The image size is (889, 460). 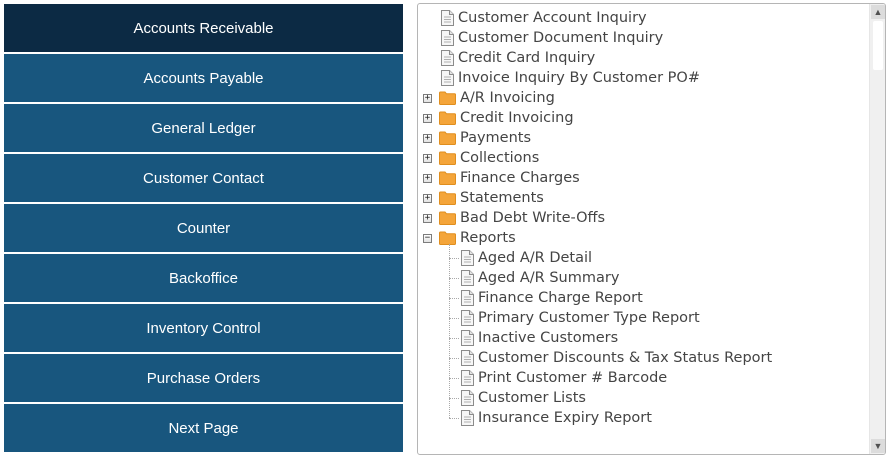 I want to click on tree-item-label: Customer Account Inquiry, so click(x=552, y=18).